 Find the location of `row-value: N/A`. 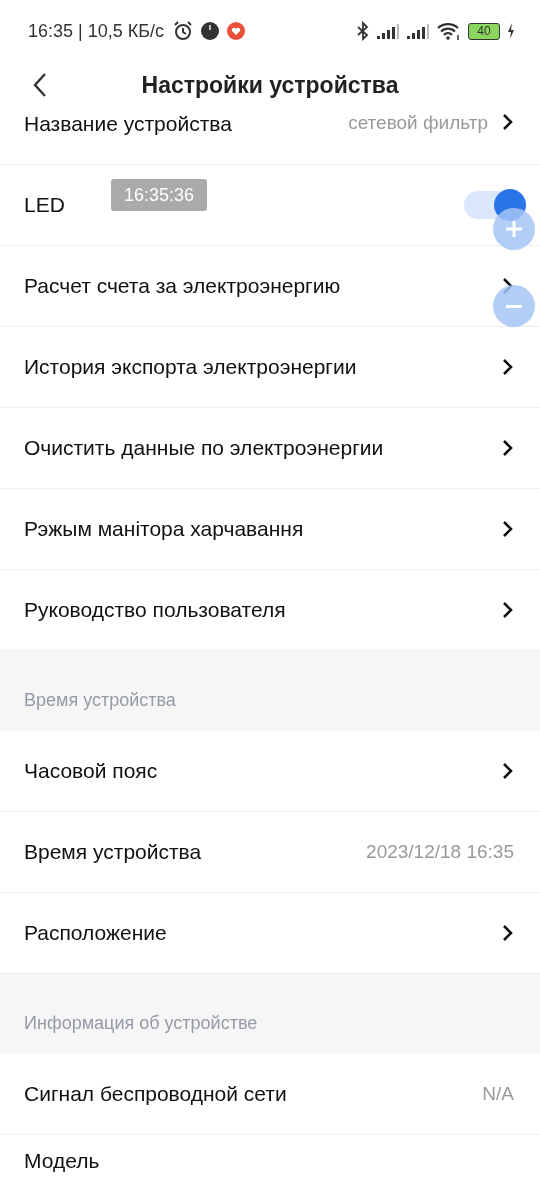

row-value: N/A is located at coordinates (498, 1094).